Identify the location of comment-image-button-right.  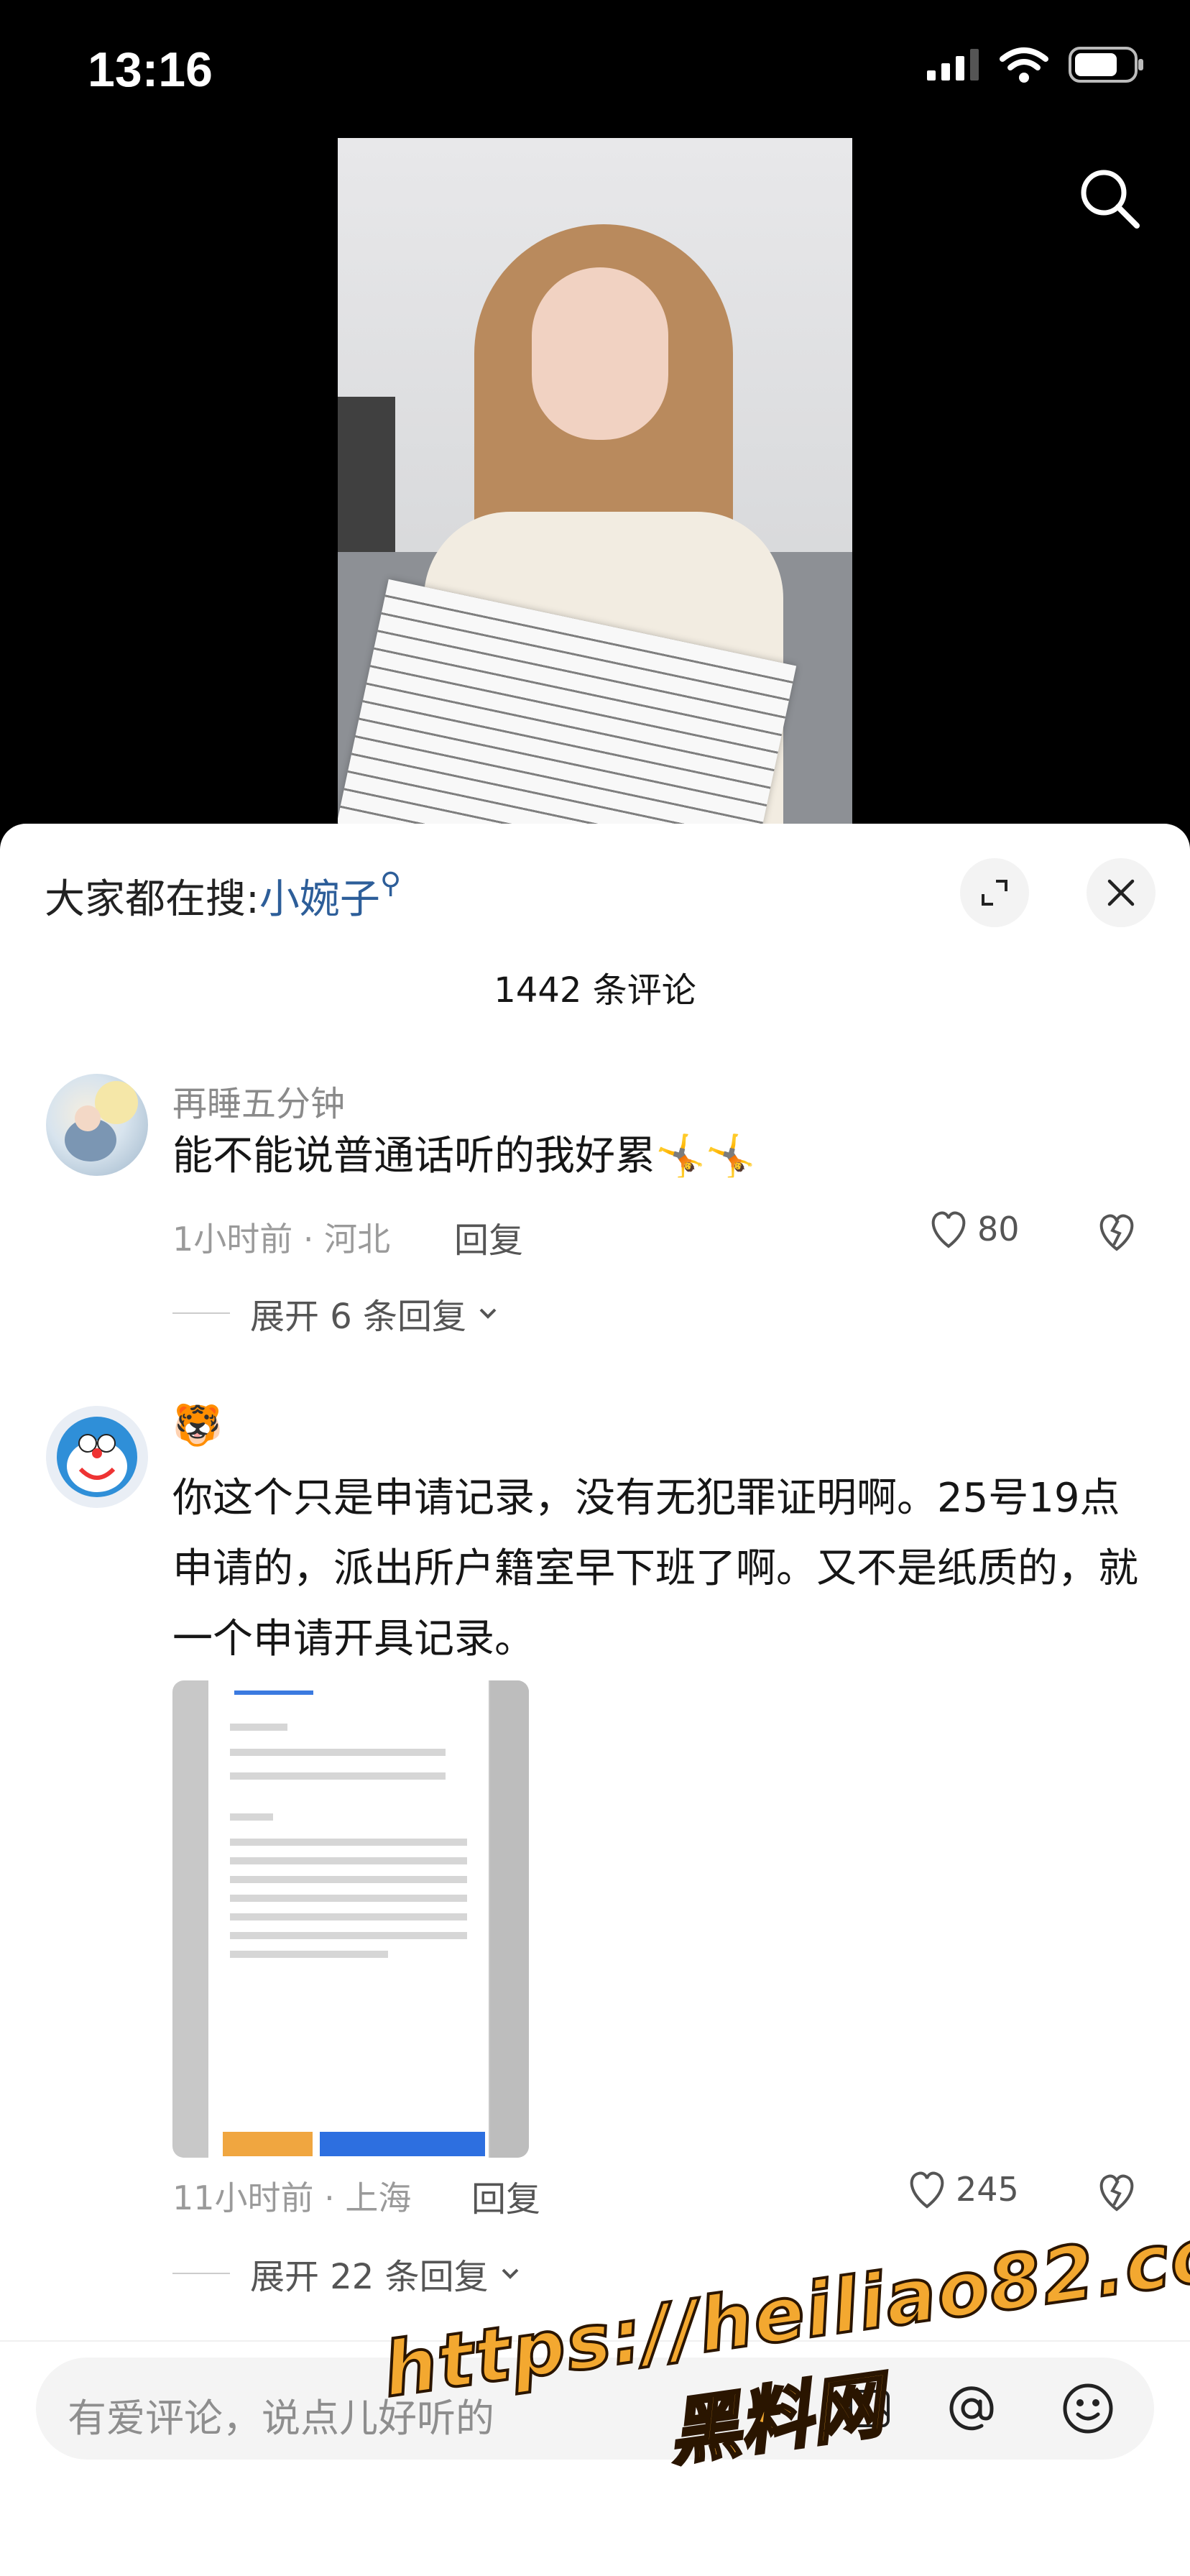
(402, 2144).